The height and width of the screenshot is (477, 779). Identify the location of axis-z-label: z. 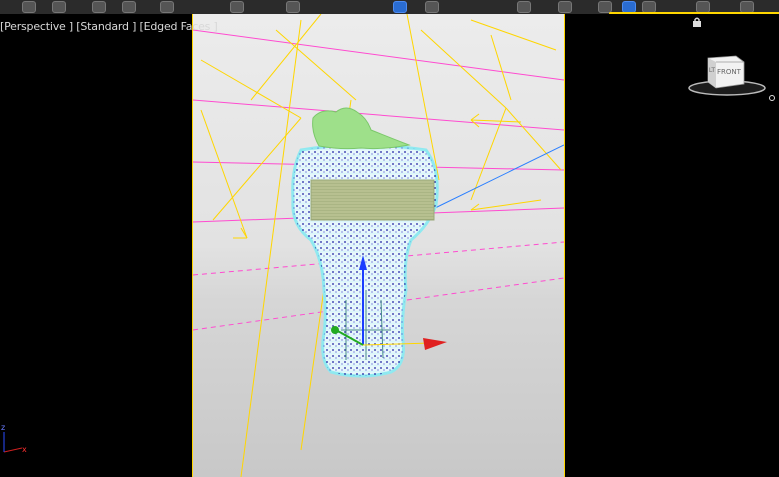
(3, 427).